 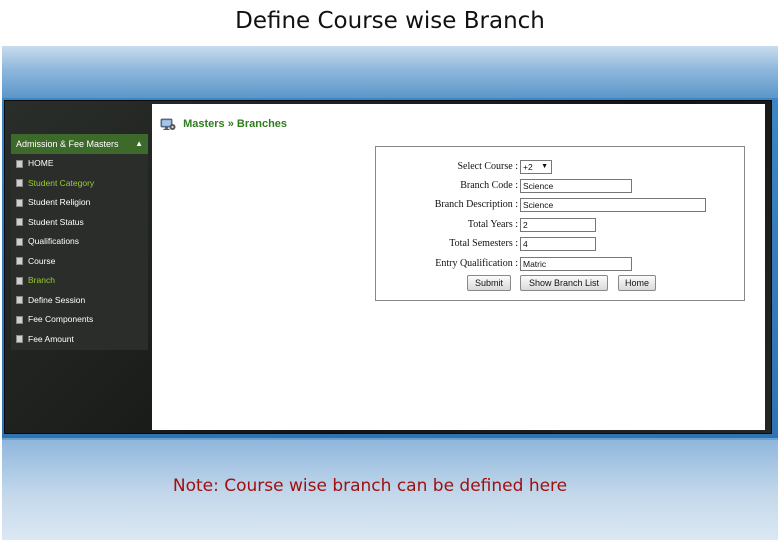 What do you see at coordinates (42, 260) in the screenshot?
I see `sidebar-item-label: Course` at bounding box center [42, 260].